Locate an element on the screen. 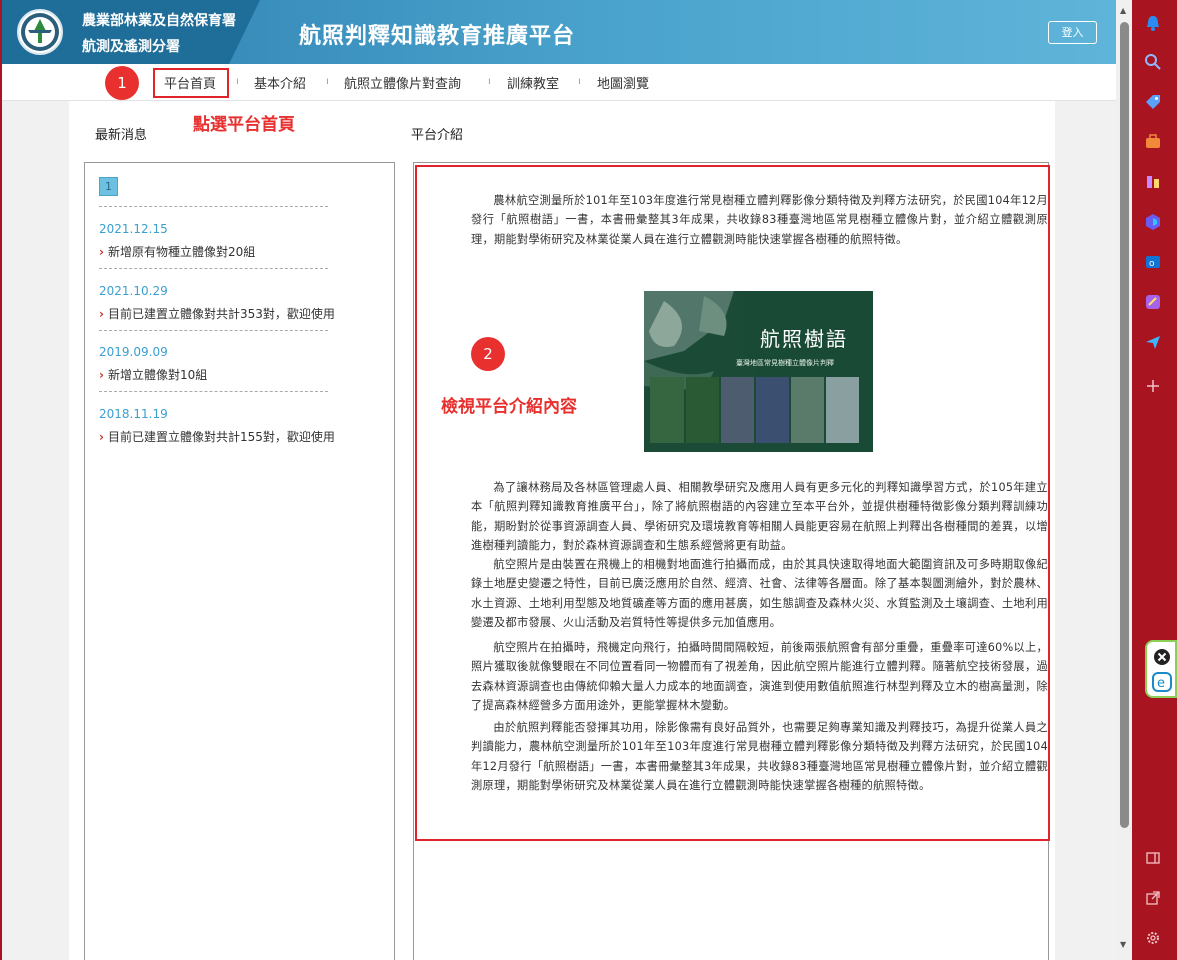  intro-heading: 平台介紹 is located at coordinates (437, 135).